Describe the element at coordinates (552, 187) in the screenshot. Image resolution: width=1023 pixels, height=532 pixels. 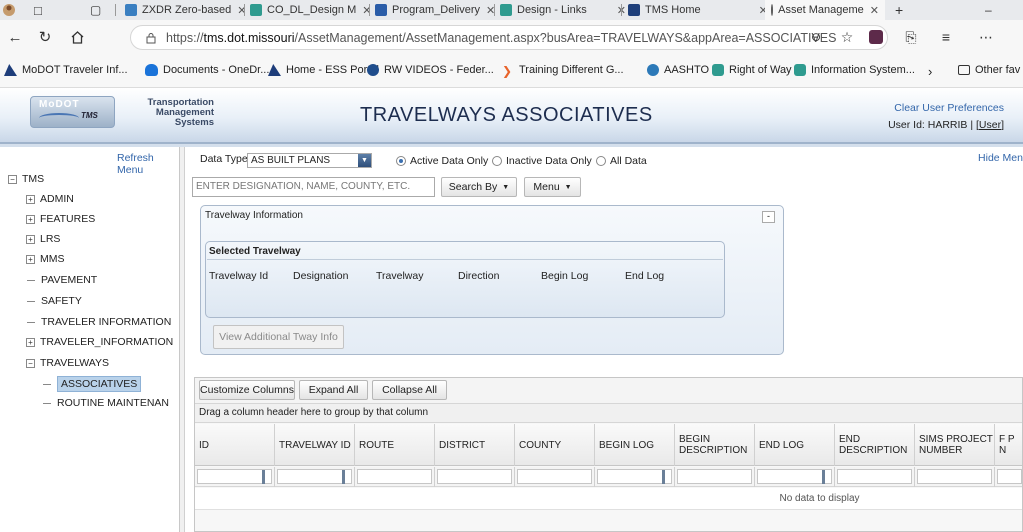
I see `menu-button: Menu ▼` at that location.